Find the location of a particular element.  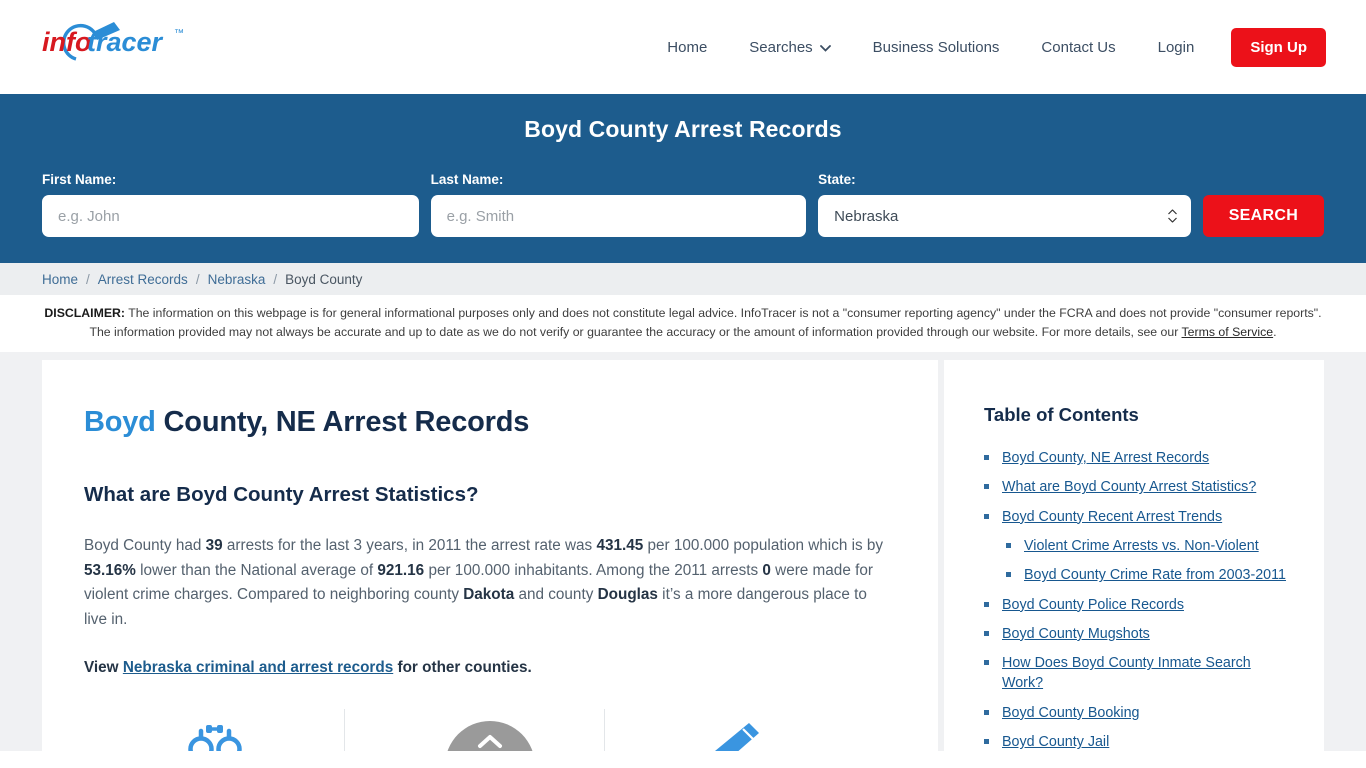

section-heading-statistics: What are Boyd County Arrest Statistics? is located at coordinates (281, 495).